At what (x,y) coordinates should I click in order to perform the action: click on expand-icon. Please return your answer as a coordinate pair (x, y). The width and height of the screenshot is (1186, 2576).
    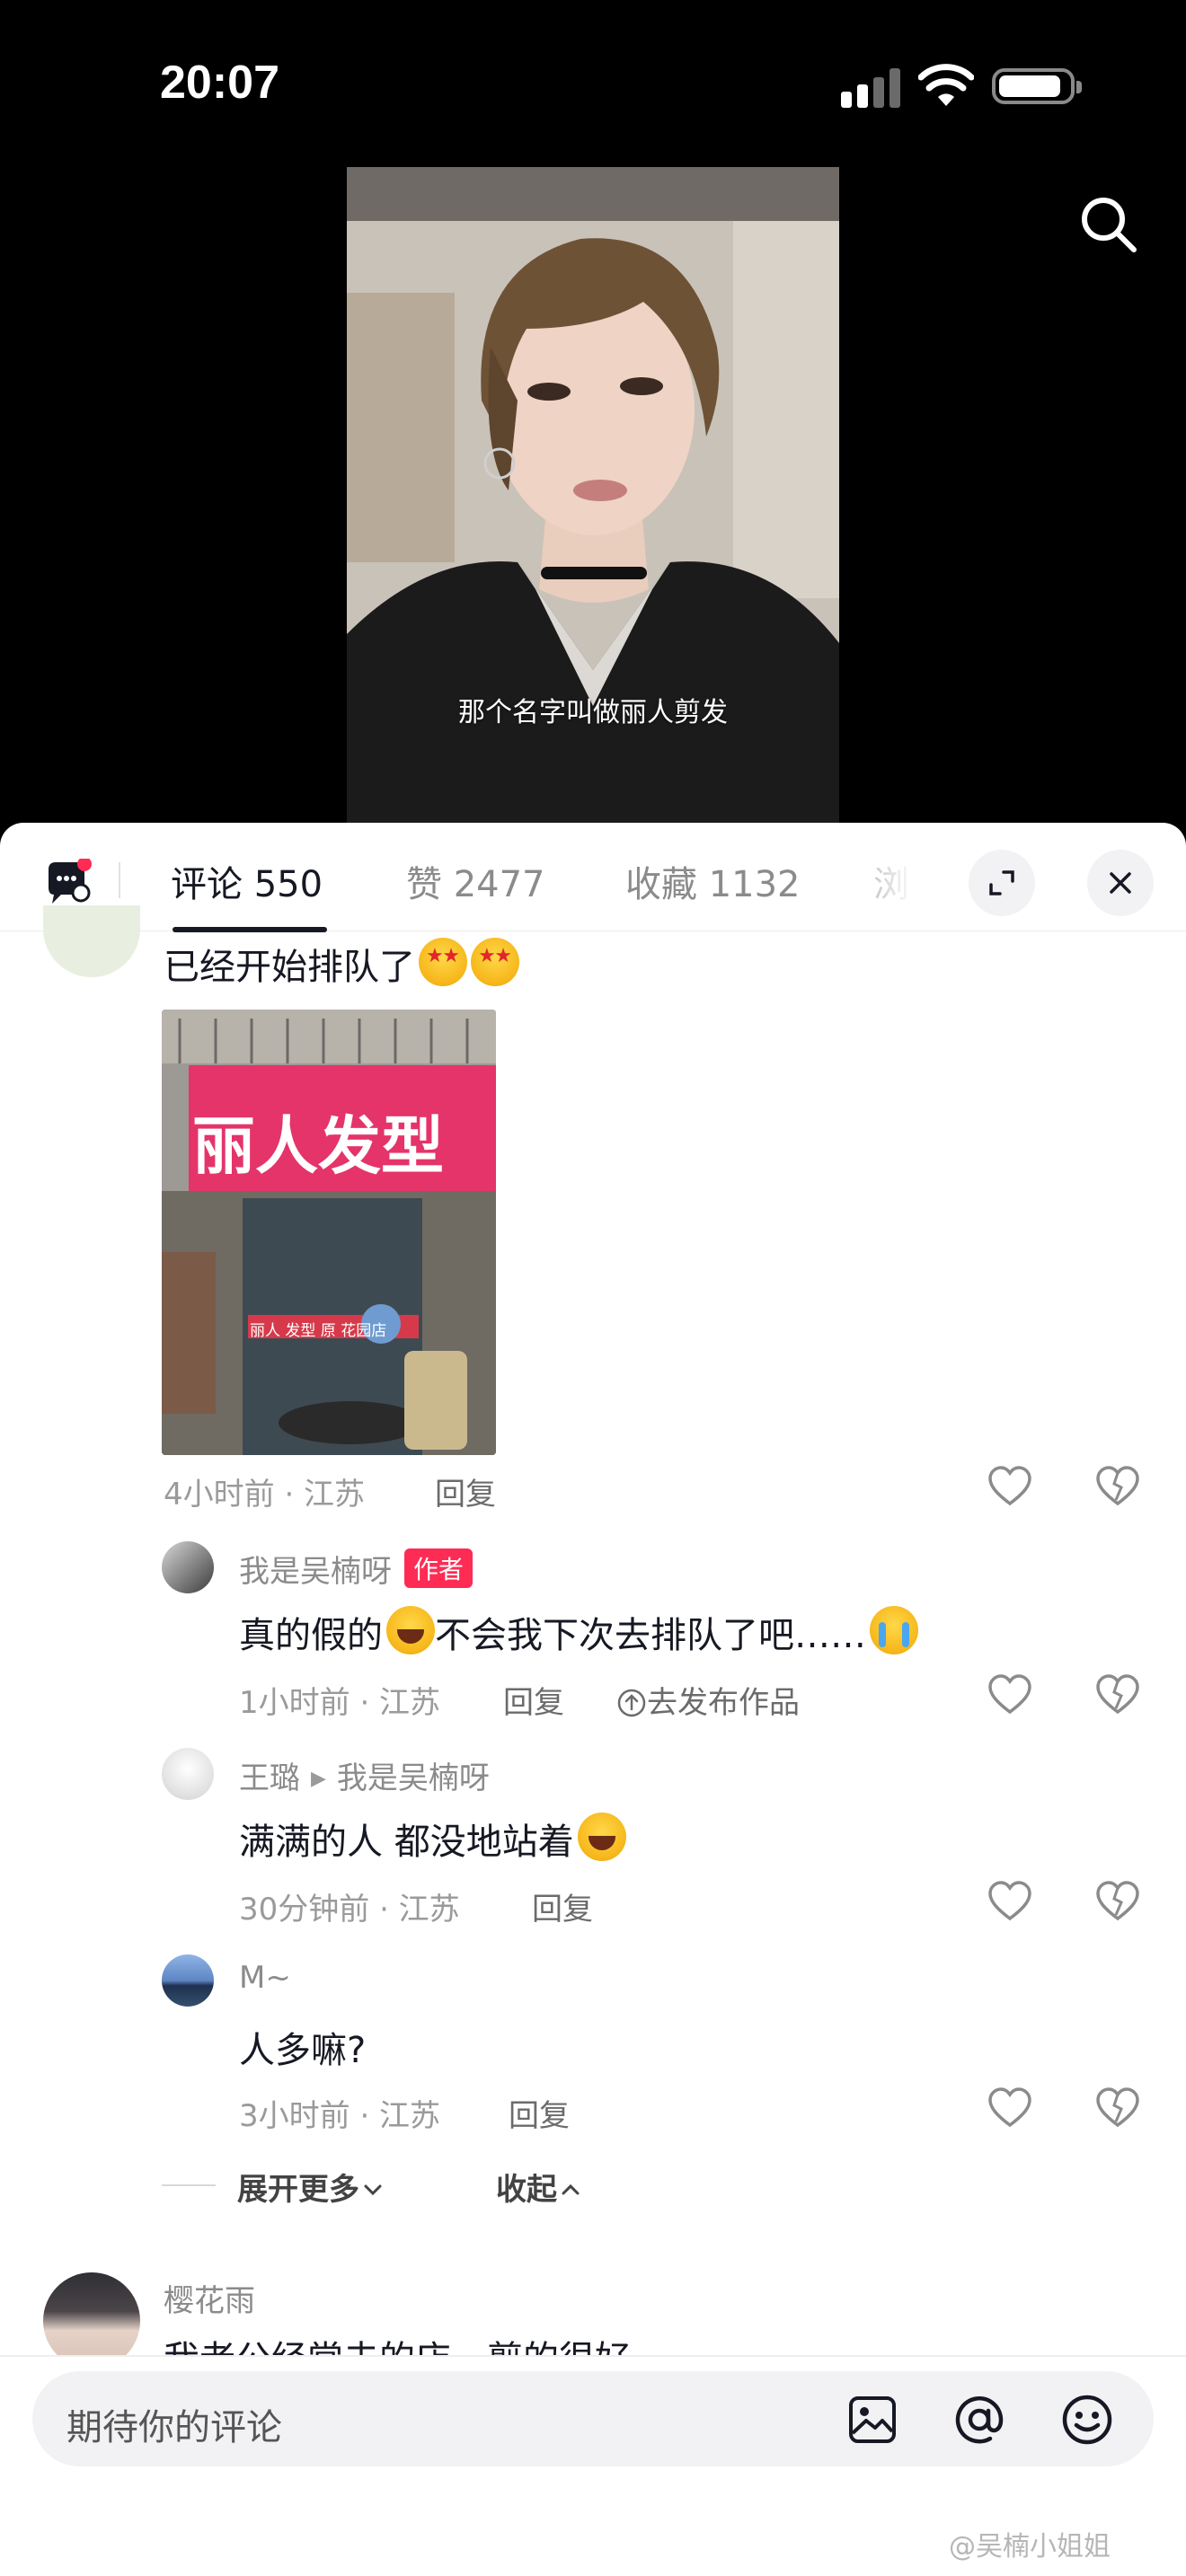
    Looking at the image, I should click on (1001, 882).